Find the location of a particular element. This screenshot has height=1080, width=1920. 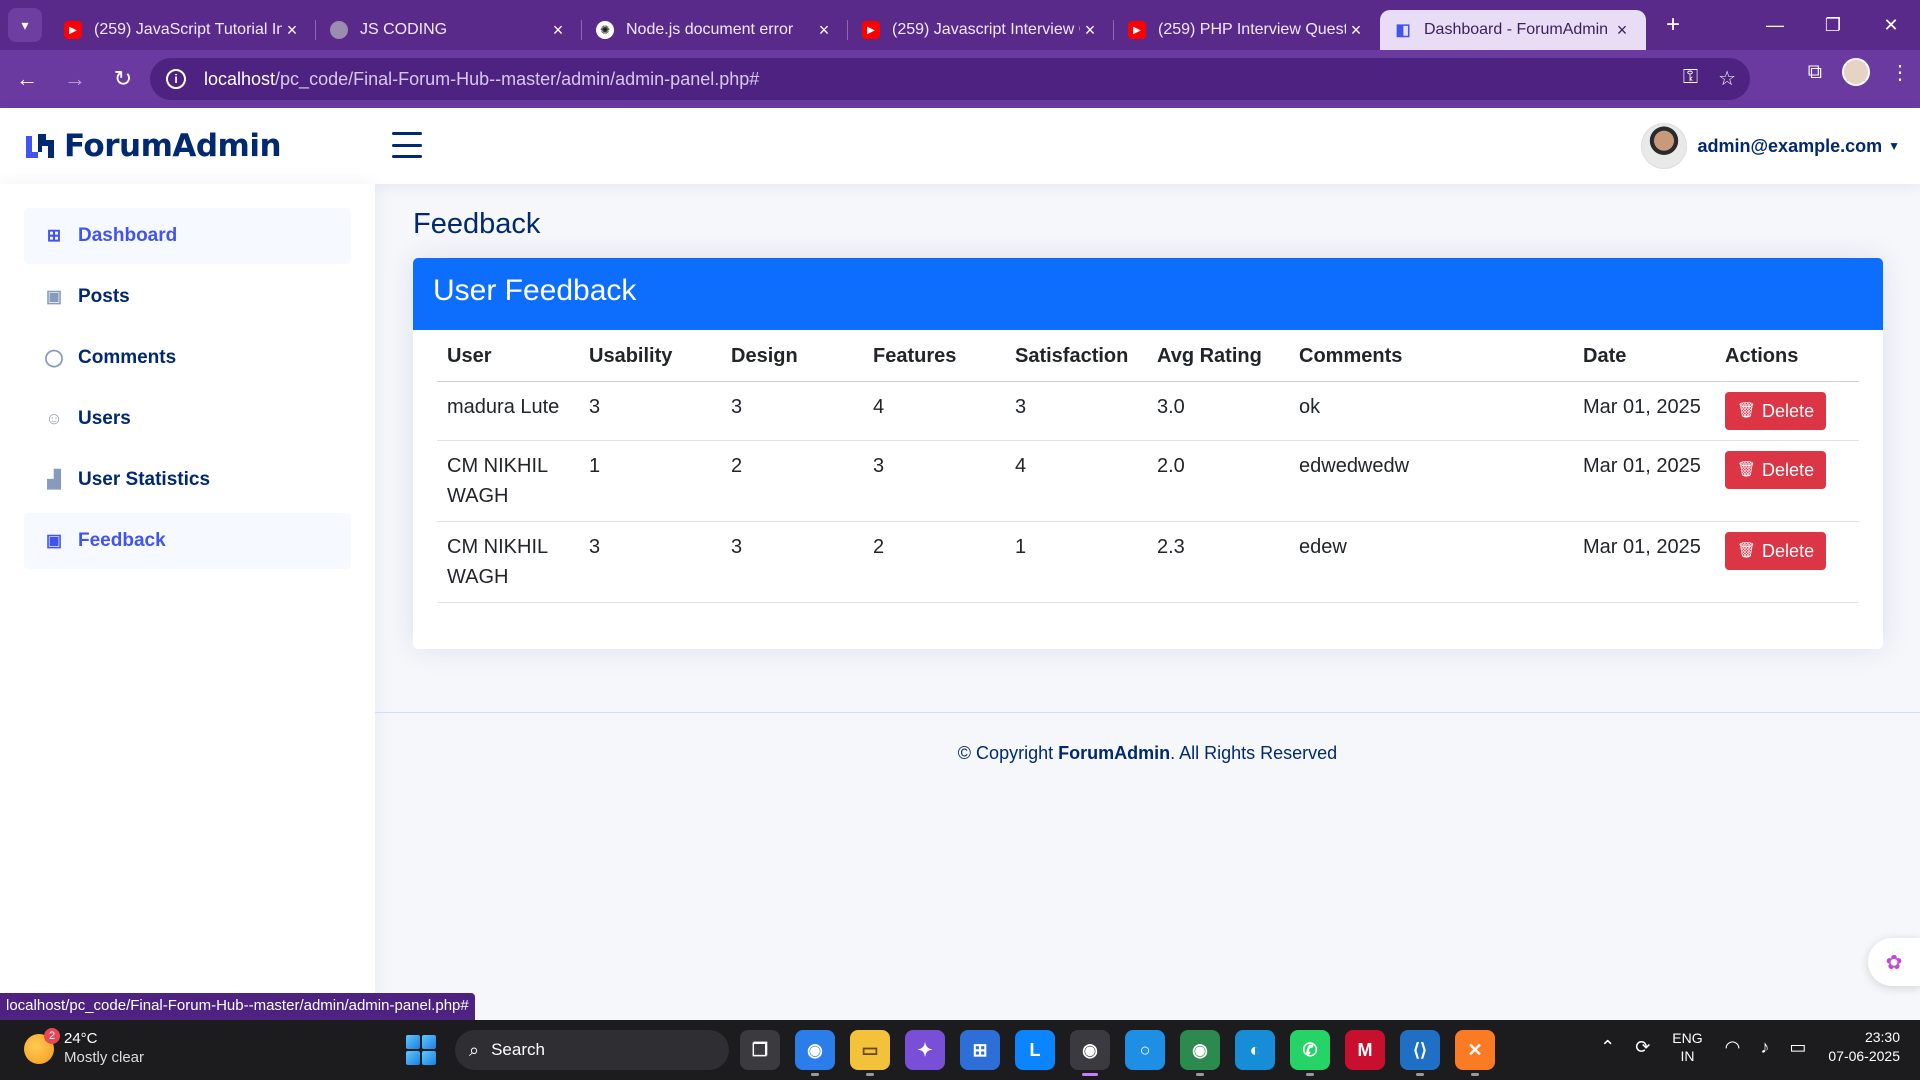

caret-down-icon: ▼ is located at coordinates (1894, 146).